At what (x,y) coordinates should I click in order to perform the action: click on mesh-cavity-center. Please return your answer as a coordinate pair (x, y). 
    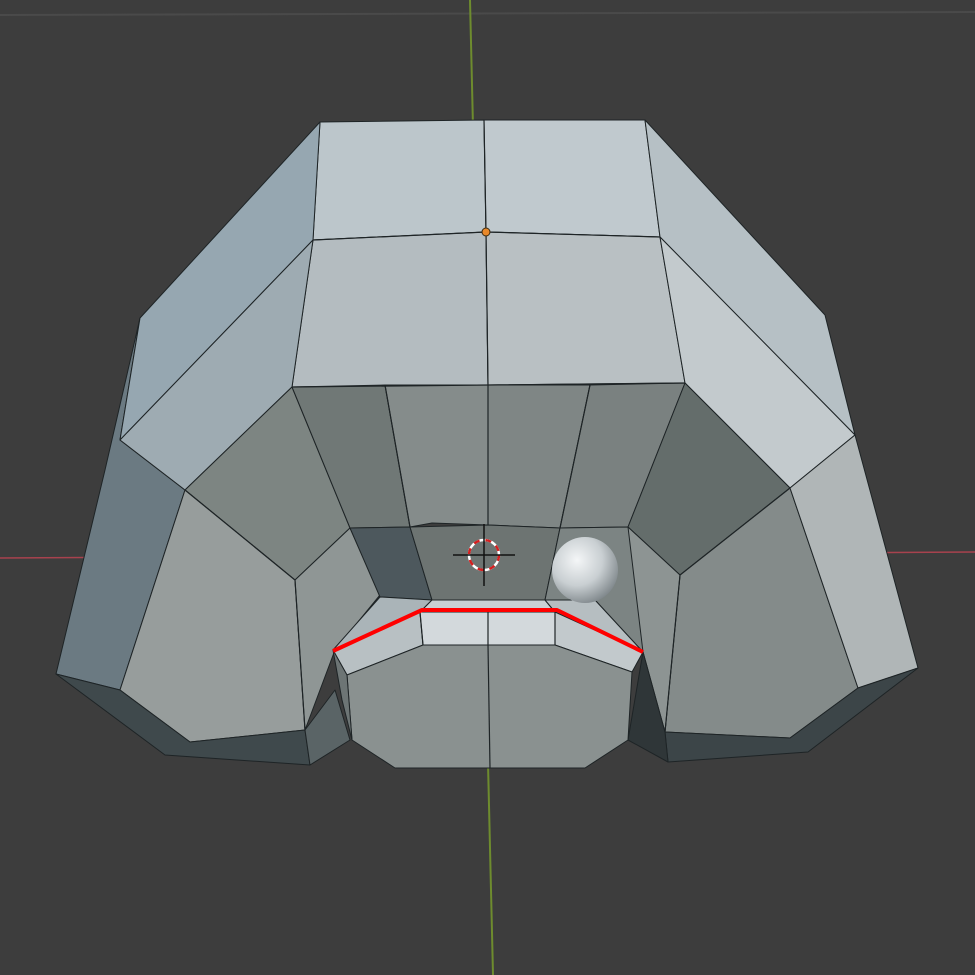
    Looking at the image, I should click on (485, 562).